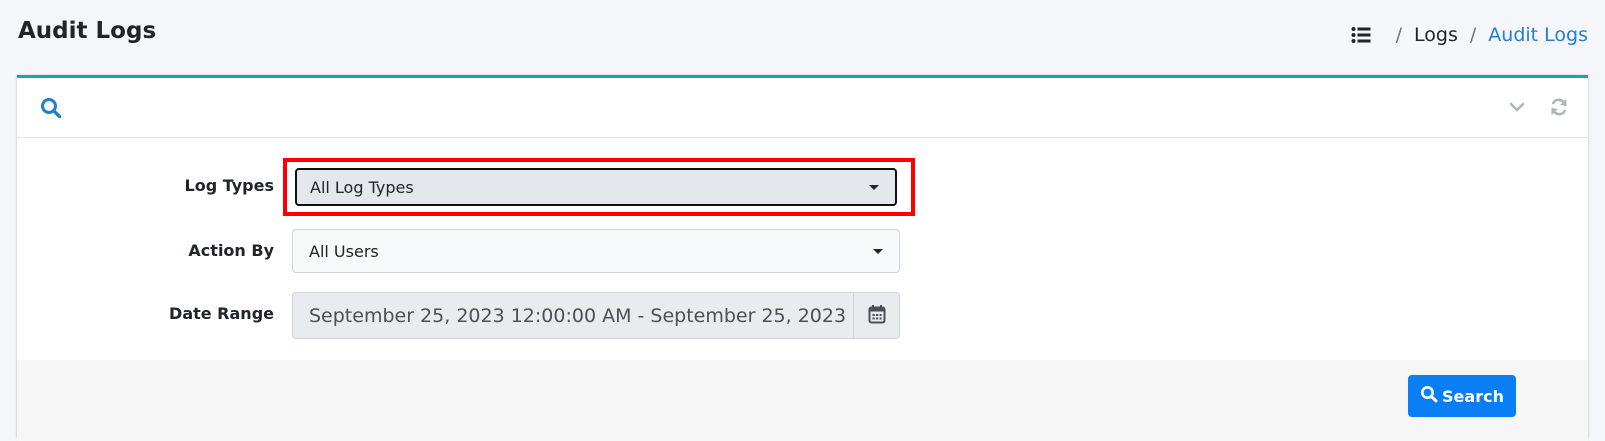 This screenshot has width=1605, height=441. Describe the element at coordinates (1473, 396) in the screenshot. I see `search-button-label: Search` at that location.